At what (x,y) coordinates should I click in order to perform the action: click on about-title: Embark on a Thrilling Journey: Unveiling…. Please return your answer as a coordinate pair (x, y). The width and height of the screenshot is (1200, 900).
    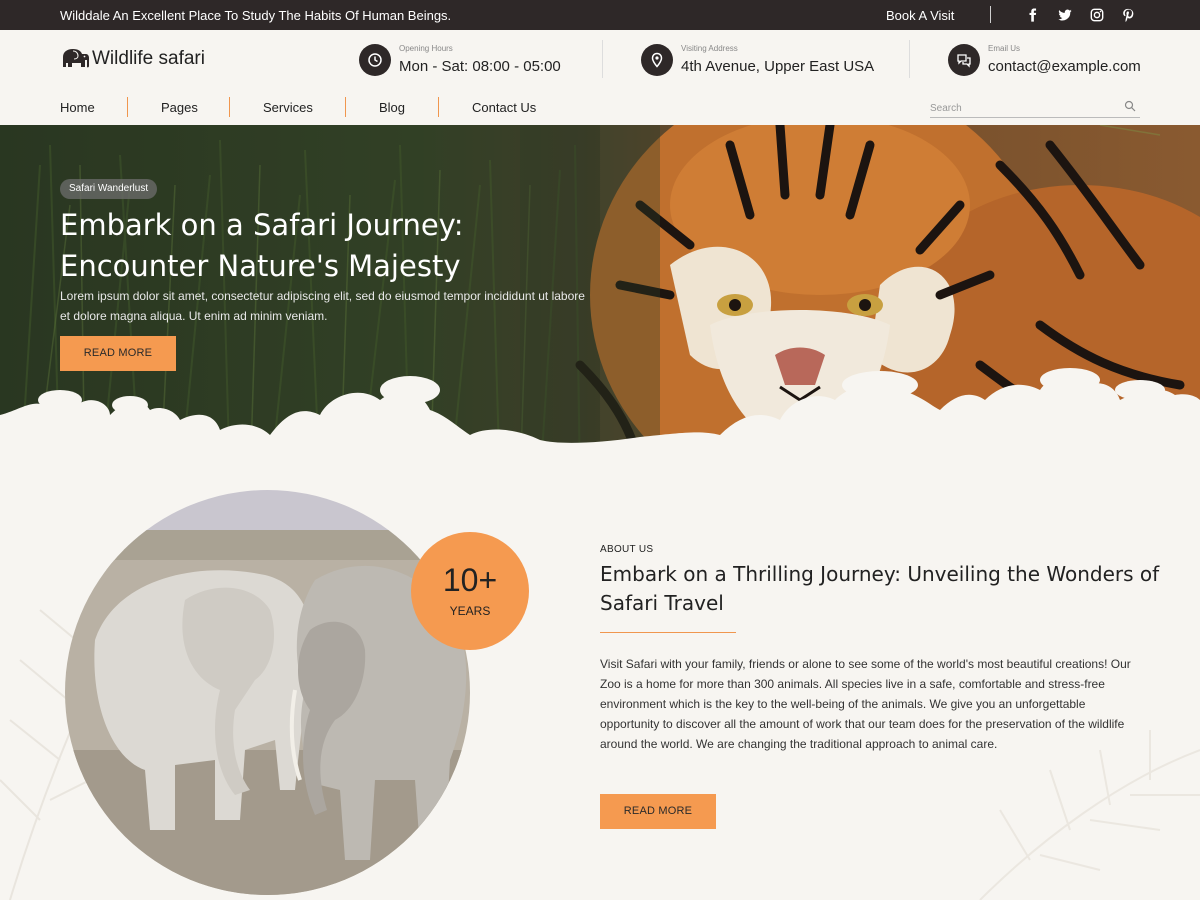
    Looking at the image, I should click on (880, 588).